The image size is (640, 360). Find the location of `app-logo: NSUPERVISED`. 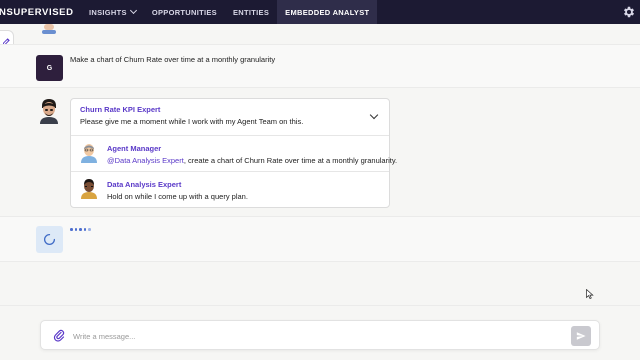

app-logo: NSUPERVISED is located at coordinates (40, 12).